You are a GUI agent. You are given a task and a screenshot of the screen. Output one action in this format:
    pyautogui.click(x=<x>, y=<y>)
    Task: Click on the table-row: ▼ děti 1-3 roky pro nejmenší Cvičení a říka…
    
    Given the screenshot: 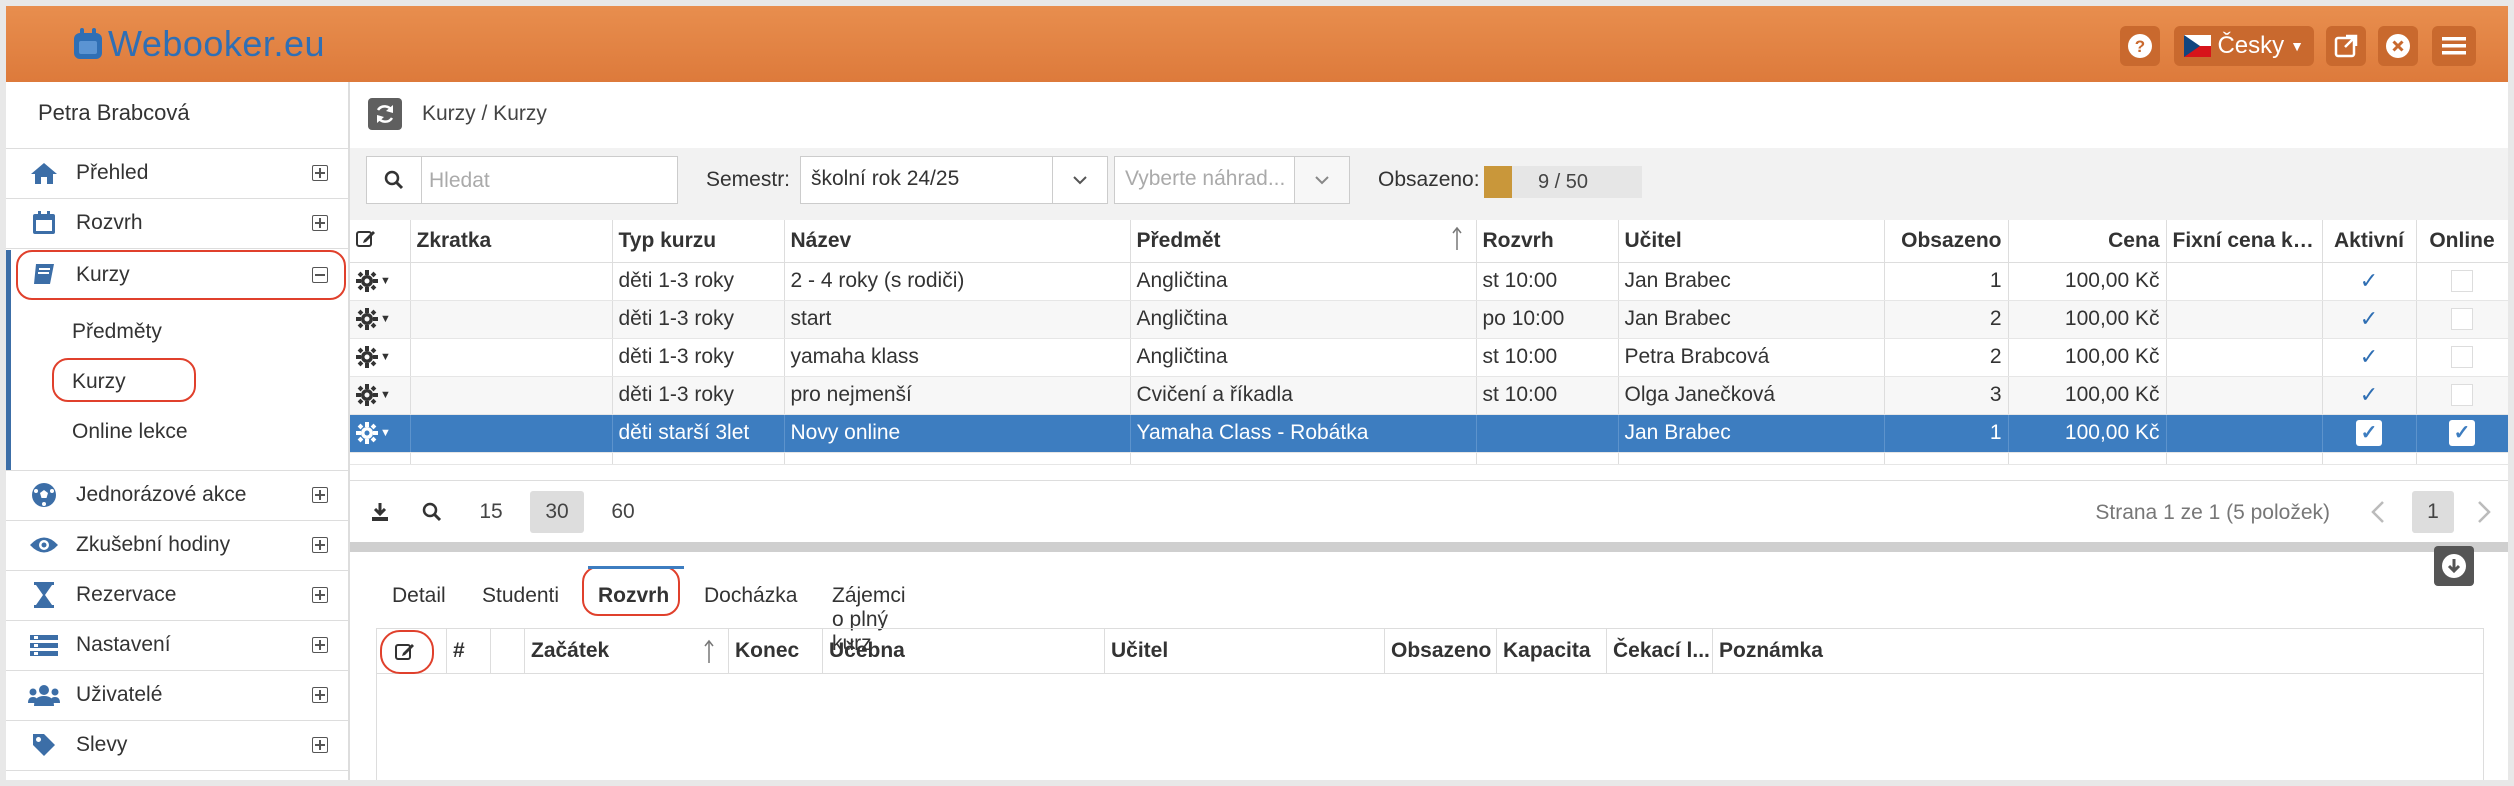 What is the action you would take?
    pyautogui.click(x=1429, y=395)
    